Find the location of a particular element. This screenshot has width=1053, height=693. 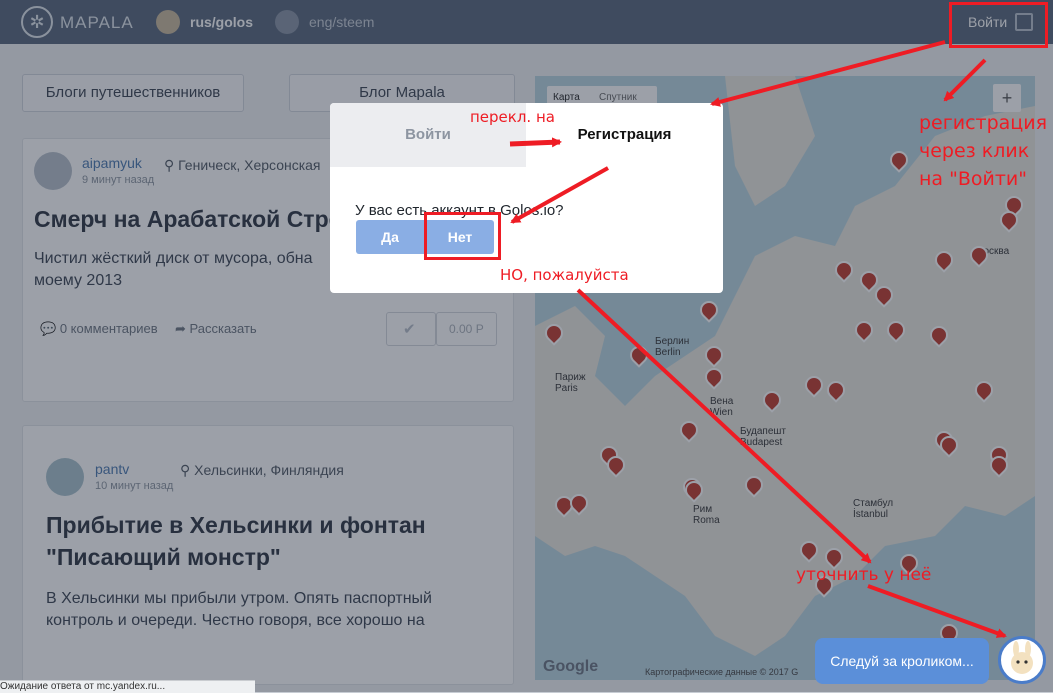

chat-avatar is located at coordinates (1022, 660).